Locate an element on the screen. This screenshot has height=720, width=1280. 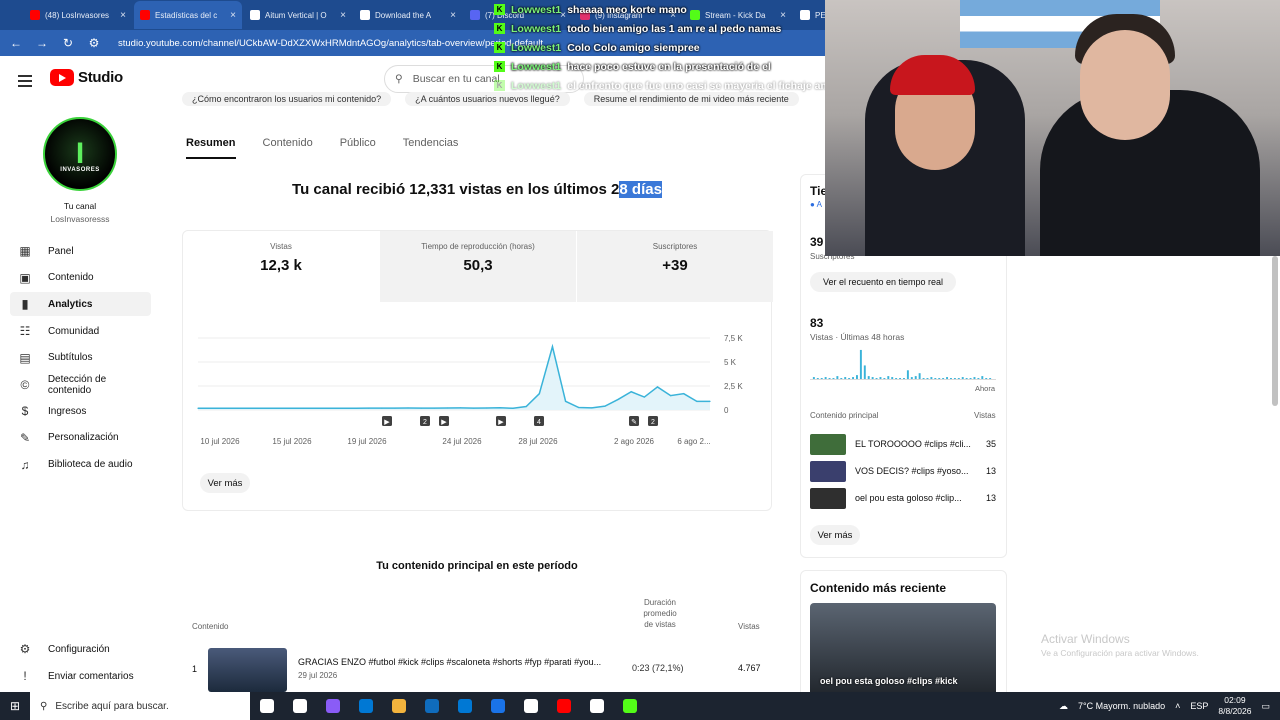
y-tick-label: 2,5 K is located at coordinates (733, 386).